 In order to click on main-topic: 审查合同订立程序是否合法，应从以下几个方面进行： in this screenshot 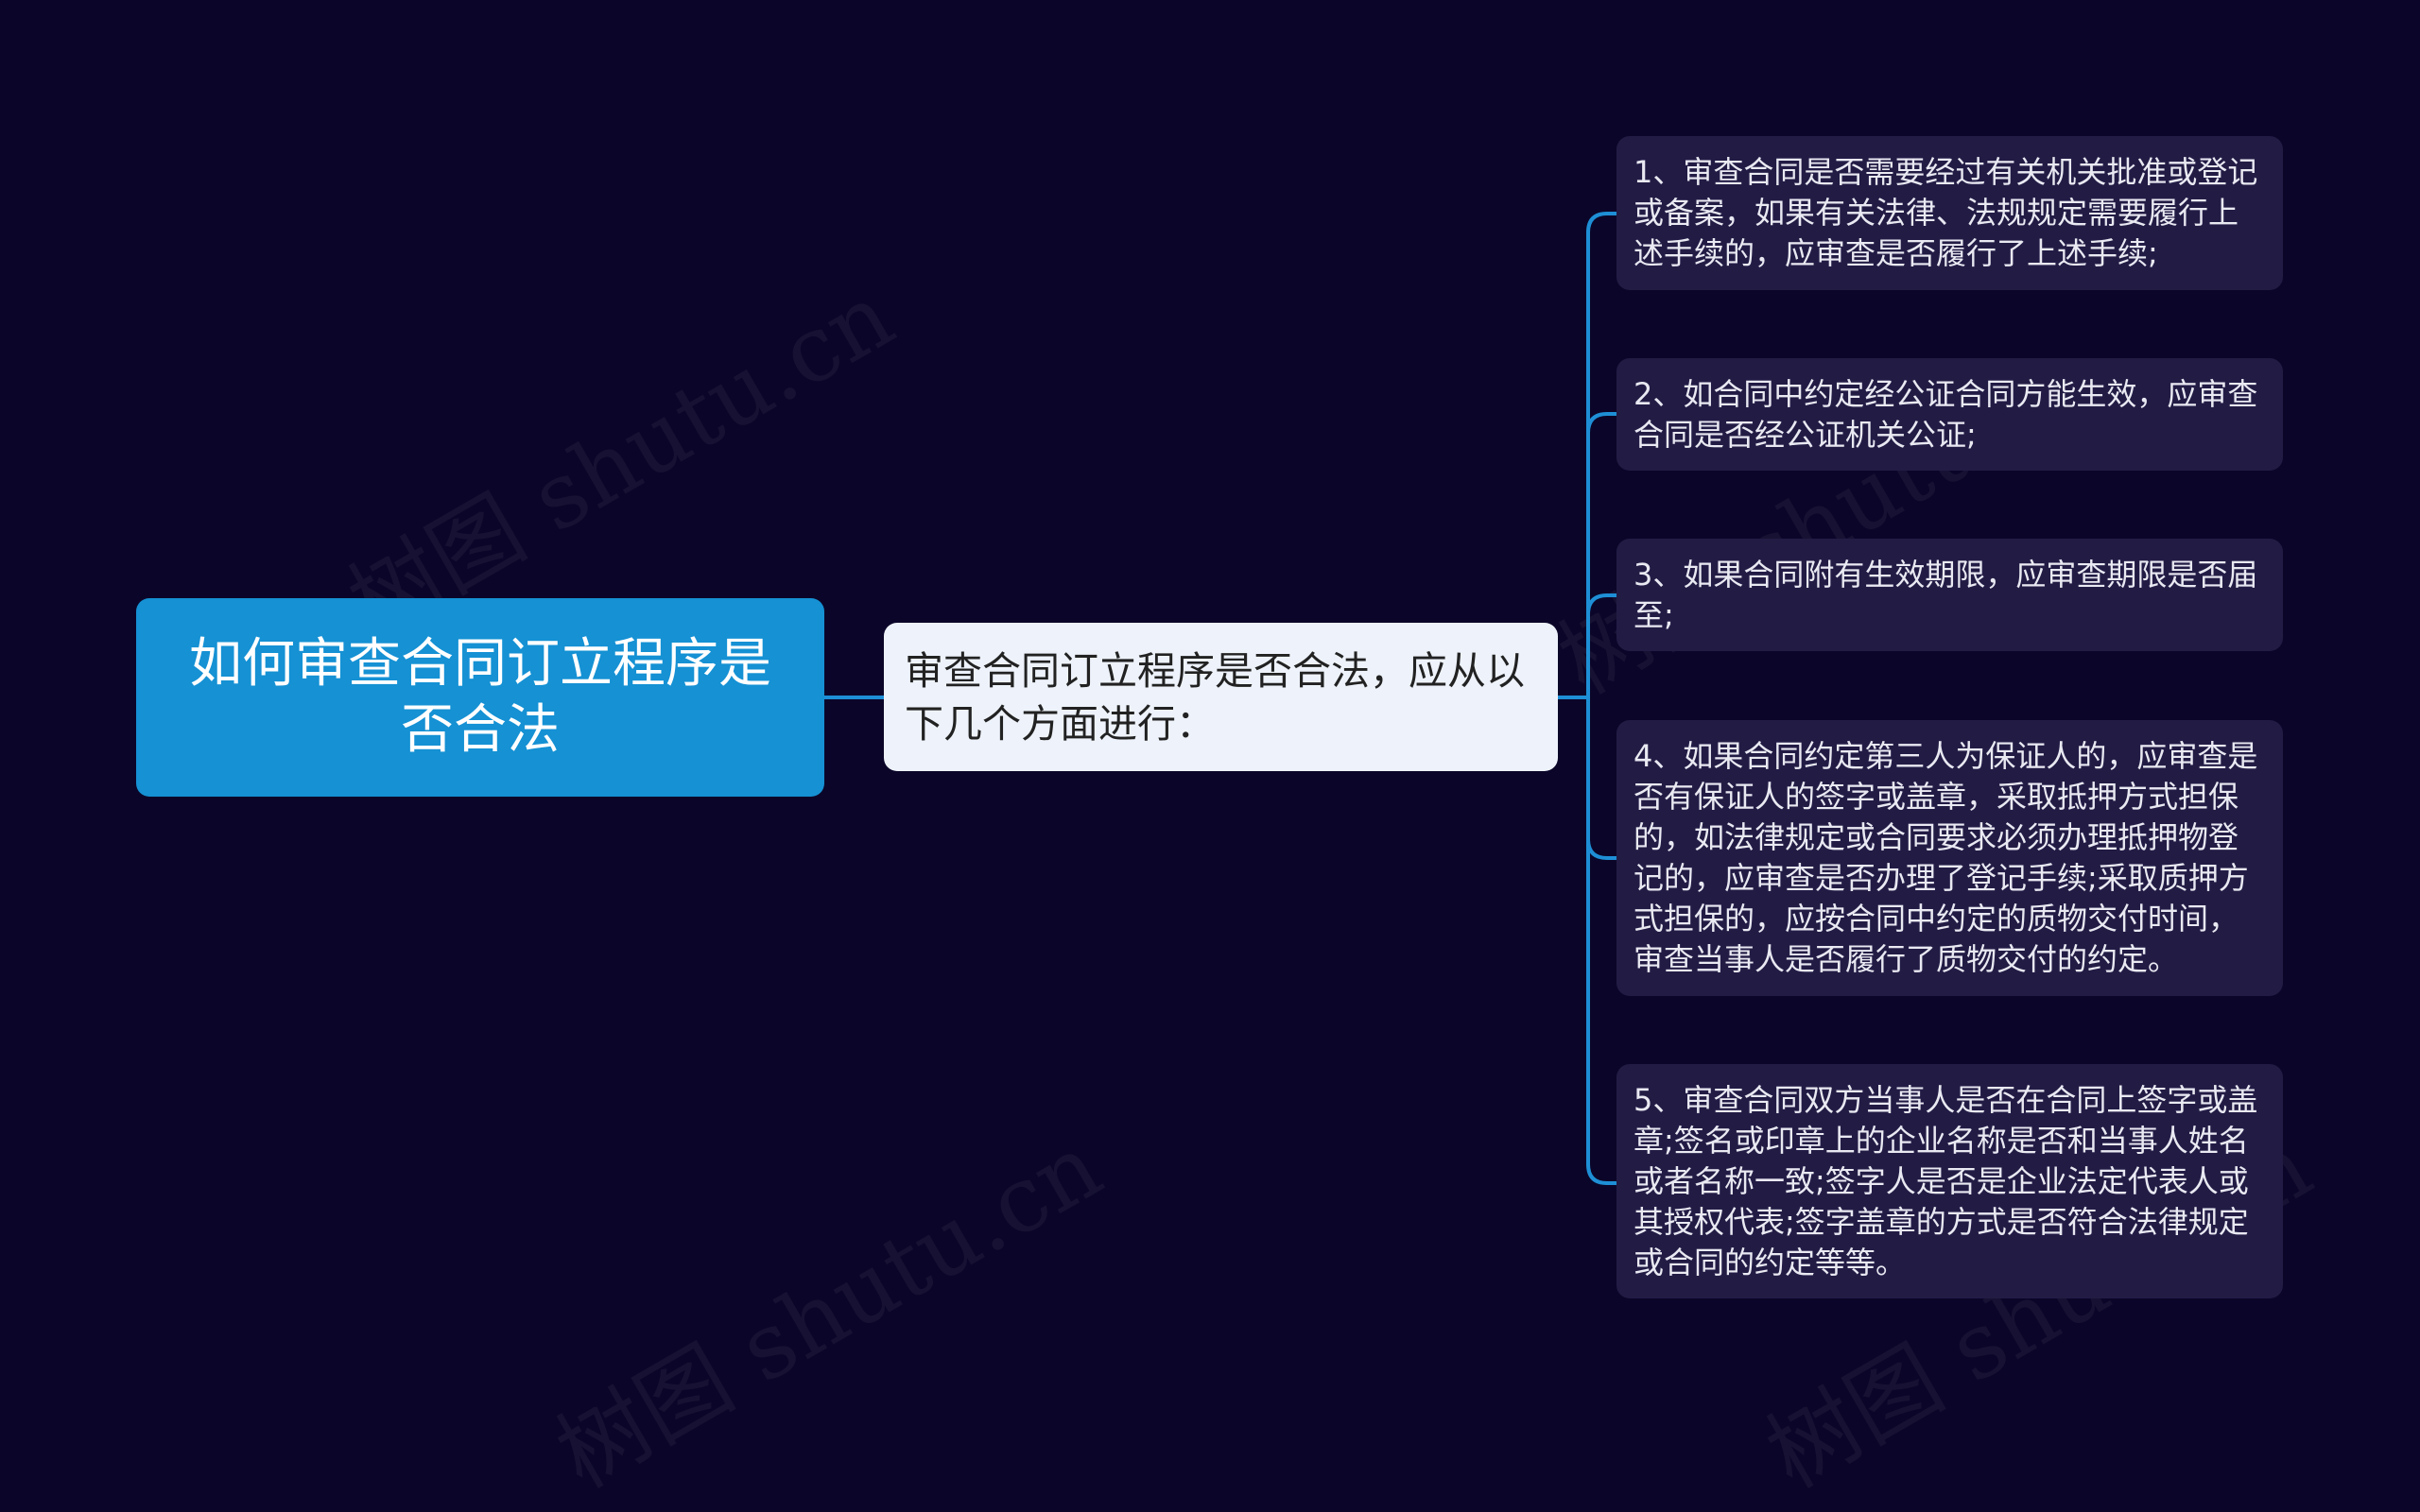, I will do `click(1221, 697)`.